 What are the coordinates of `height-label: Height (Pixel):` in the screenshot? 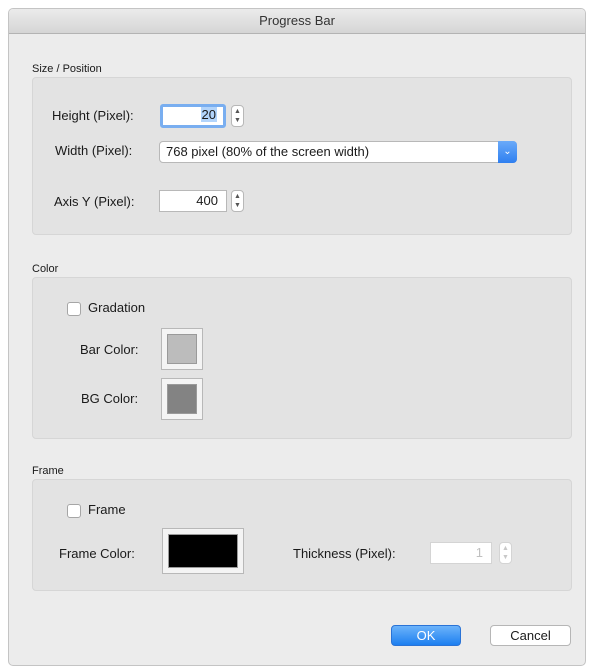 It's located at (93, 115).